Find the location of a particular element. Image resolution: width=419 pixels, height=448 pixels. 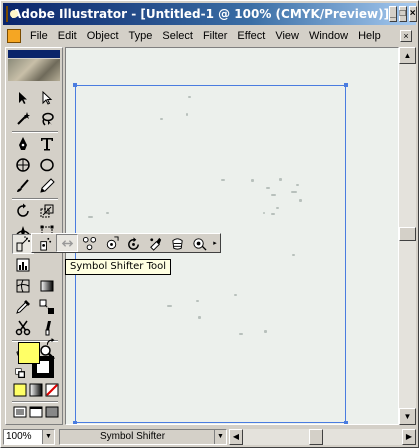

scroll-up-icon: ▲ is located at coordinates (407, 55).